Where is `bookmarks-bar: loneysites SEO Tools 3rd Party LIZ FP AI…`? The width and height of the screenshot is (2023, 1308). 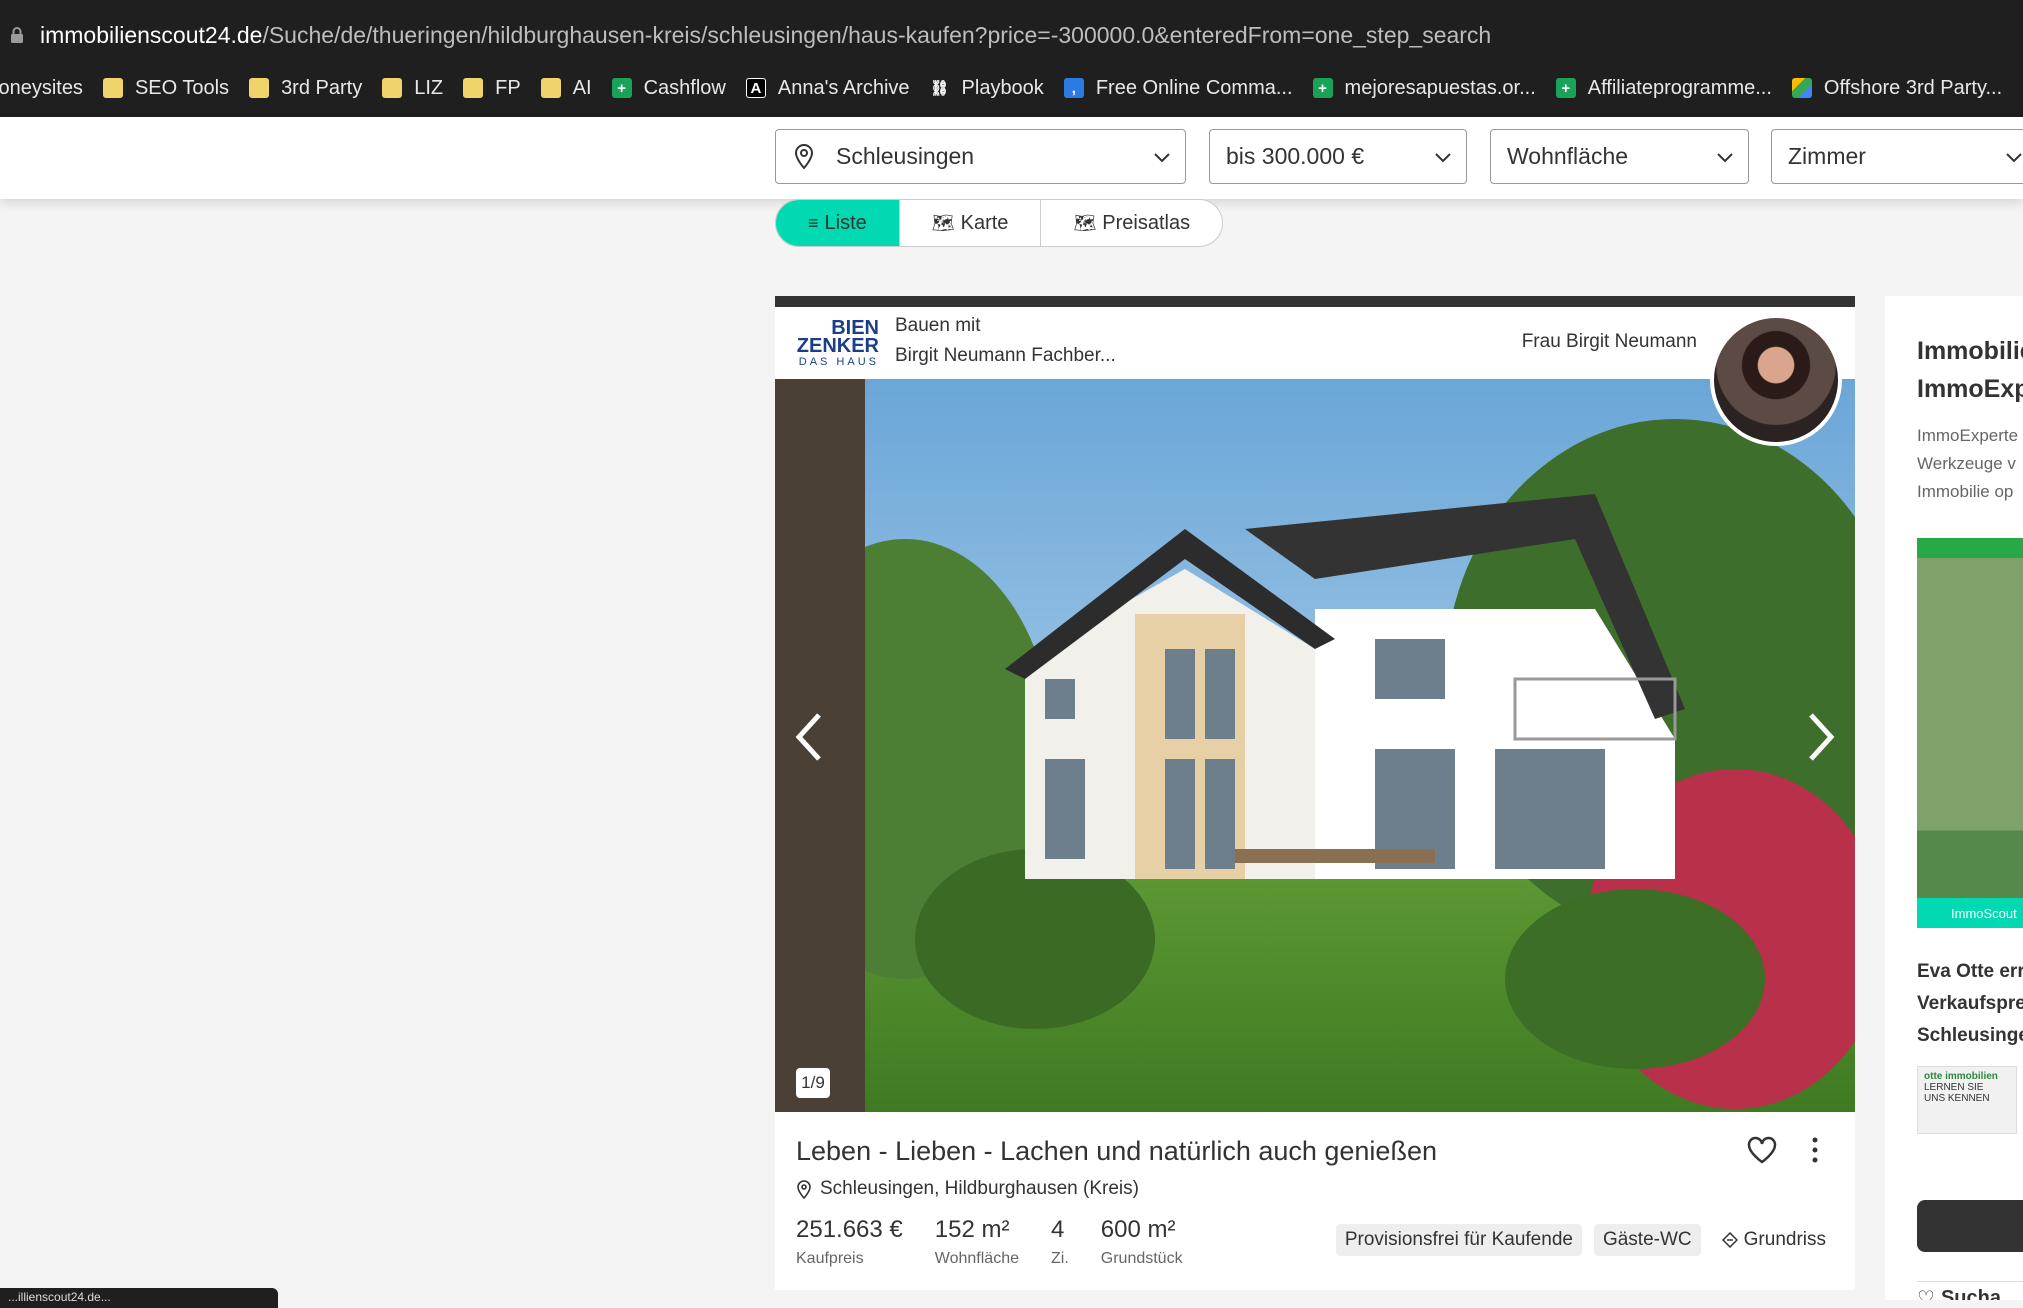 bookmarks-bar: loneysites SEO Tools 3rd Party LIZ FP AI… is located at coordinates (1011, 88).